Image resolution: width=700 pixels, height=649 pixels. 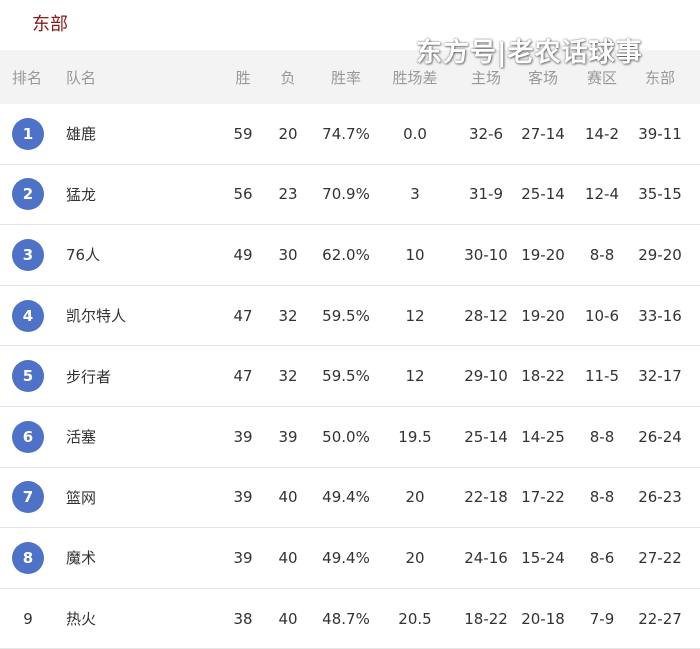 What do you see at coordinates (486, 497) in the screenshot?
I see `home-record-cell: 22-18` at bounding box center [486, 497].